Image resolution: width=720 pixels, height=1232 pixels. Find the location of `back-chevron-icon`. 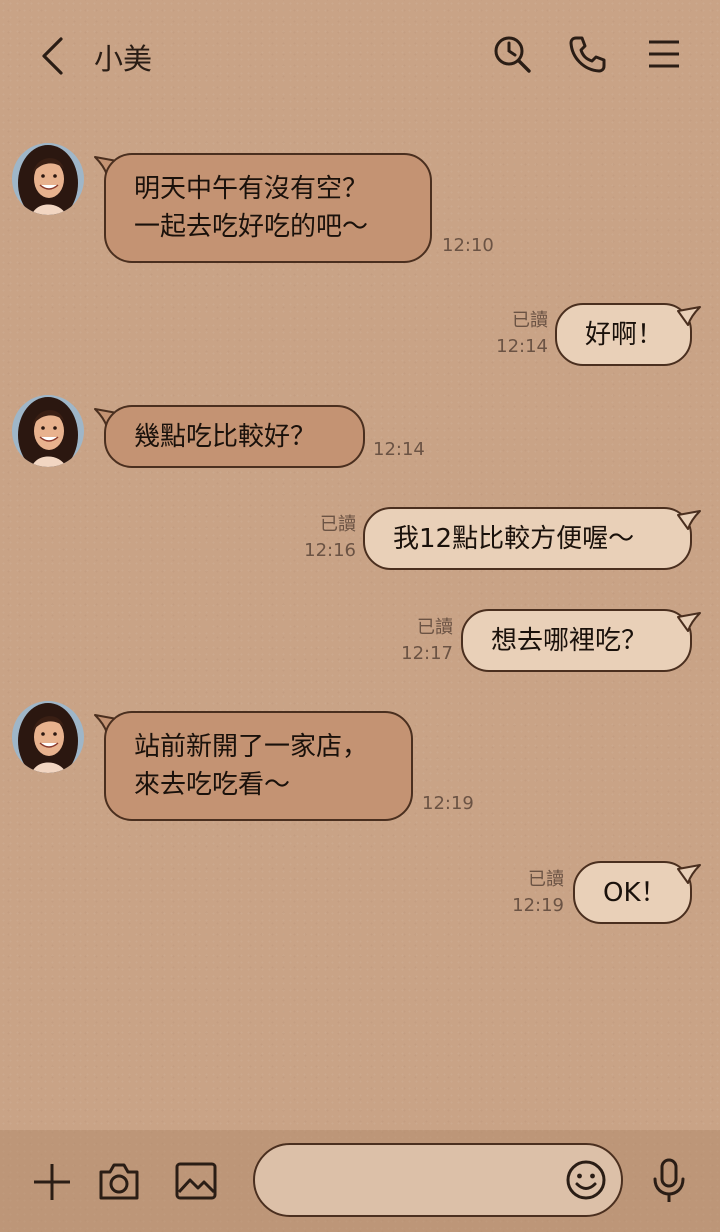

back-chevron-icon is located at coordinates (52, 56).